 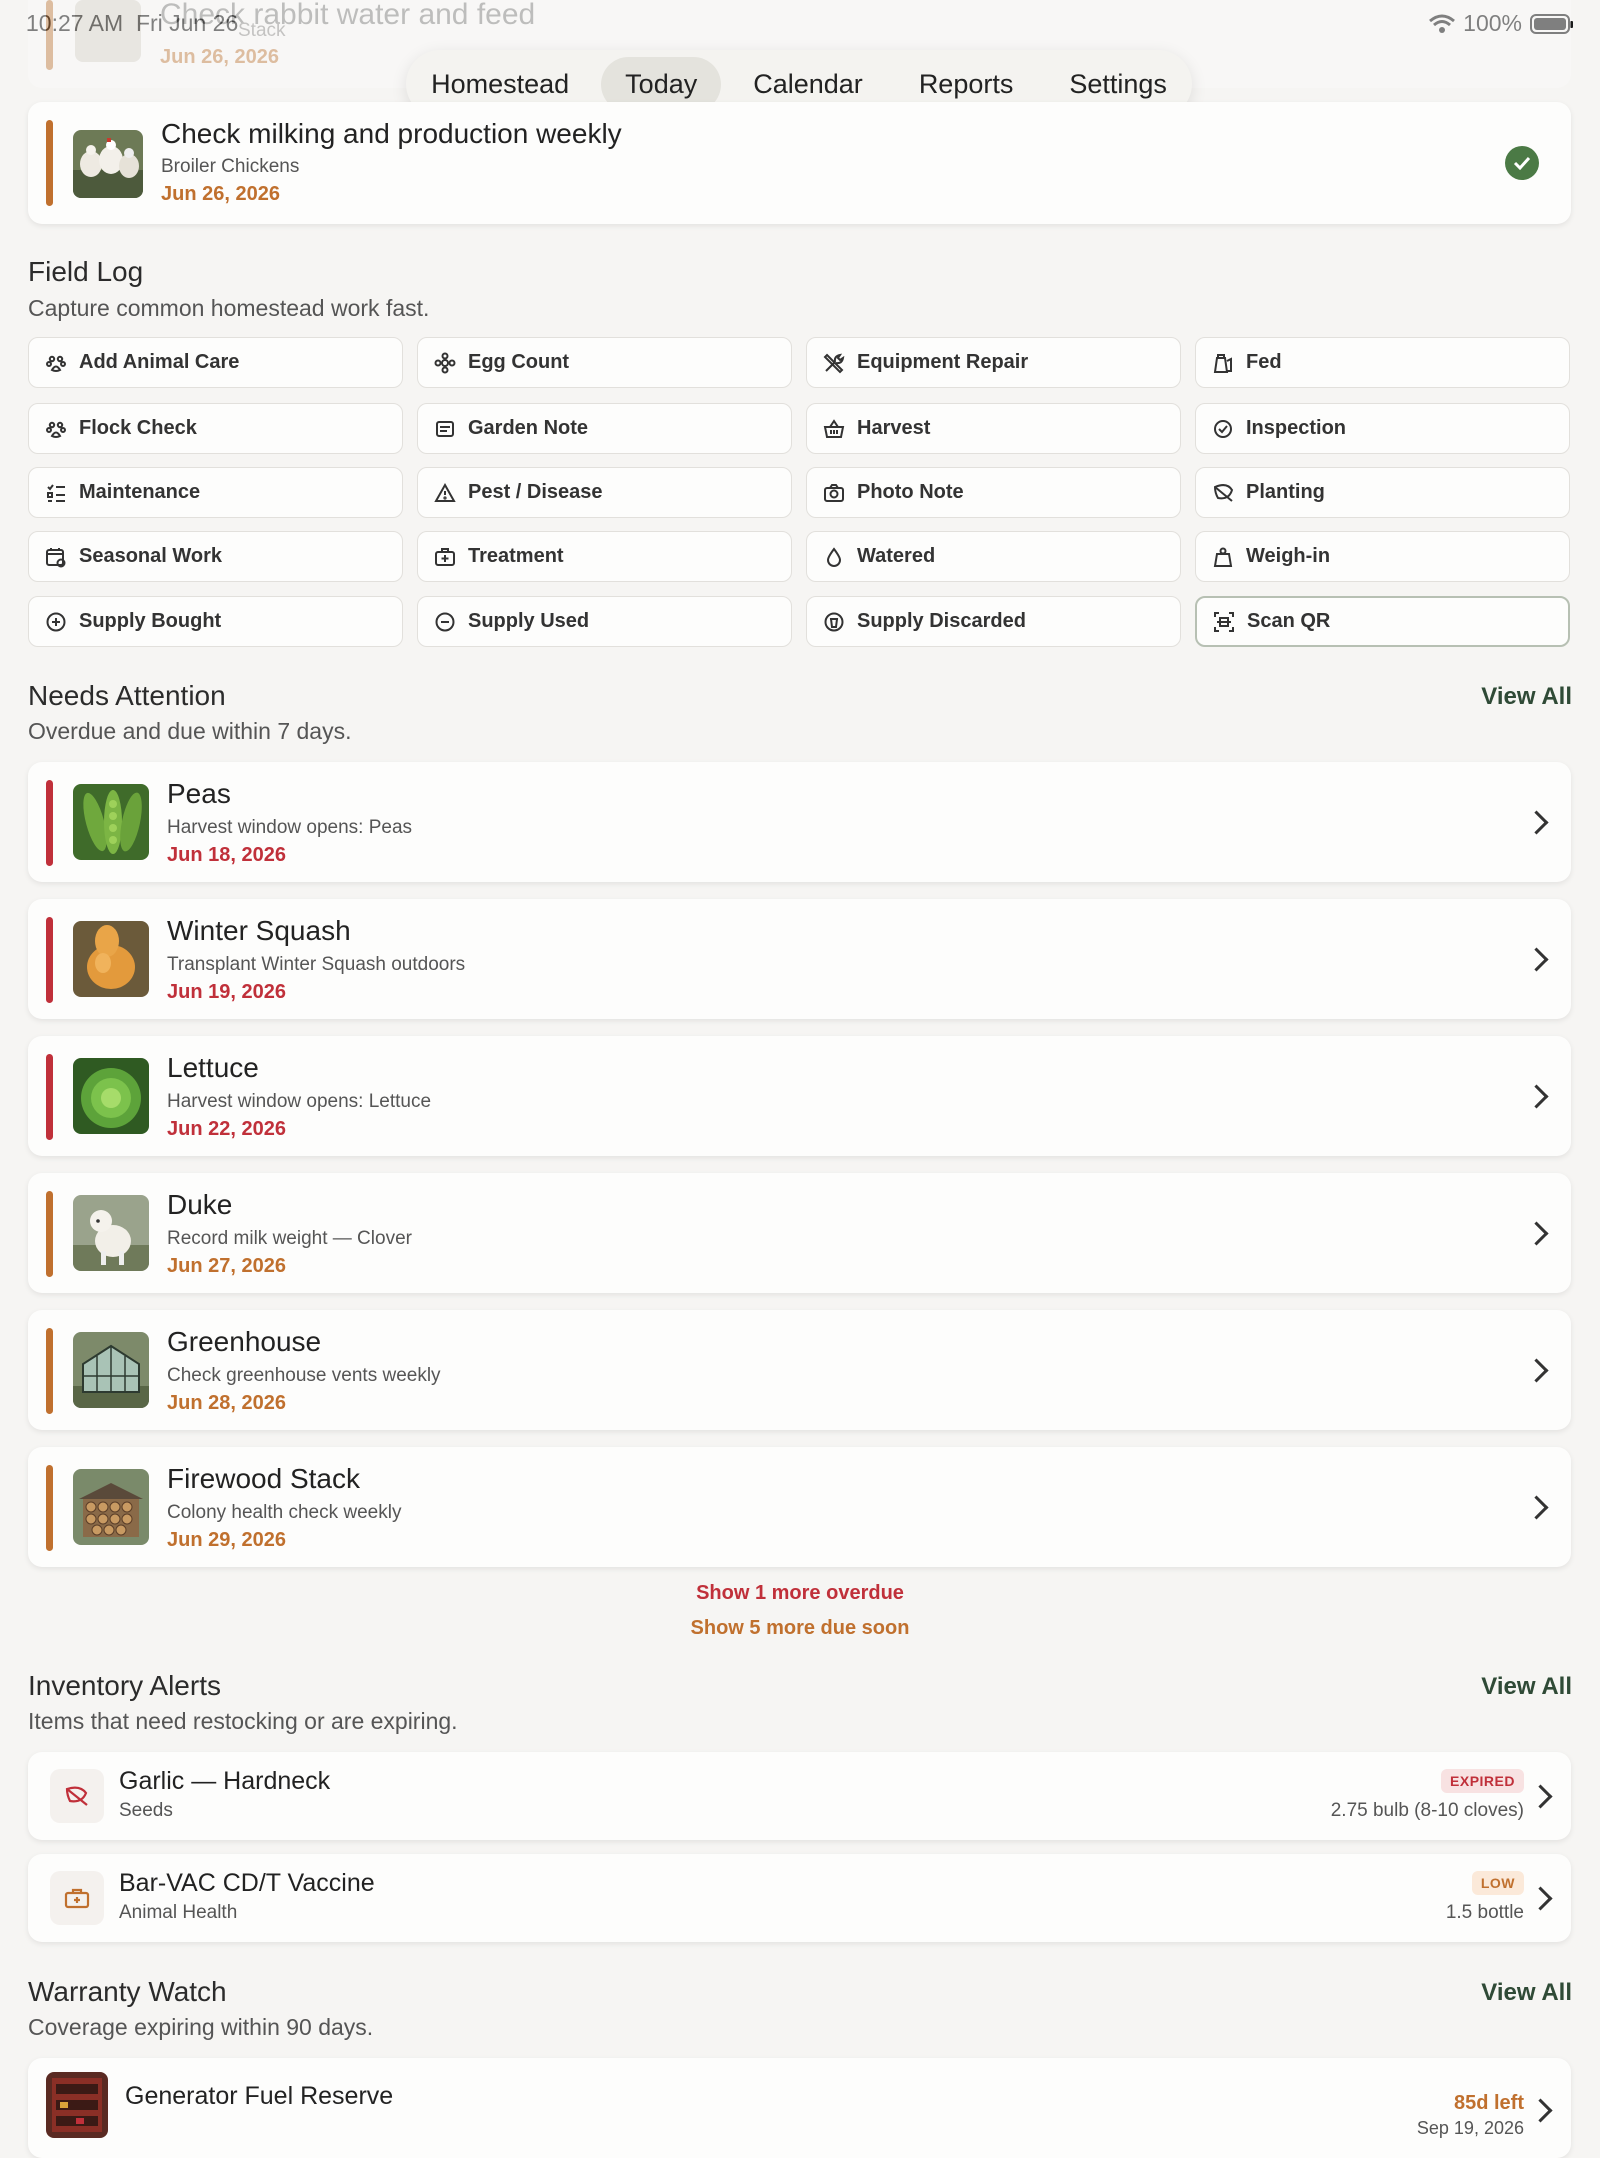 I want to click on field-log-button-label: Treatment, so click(x=516, y=556).